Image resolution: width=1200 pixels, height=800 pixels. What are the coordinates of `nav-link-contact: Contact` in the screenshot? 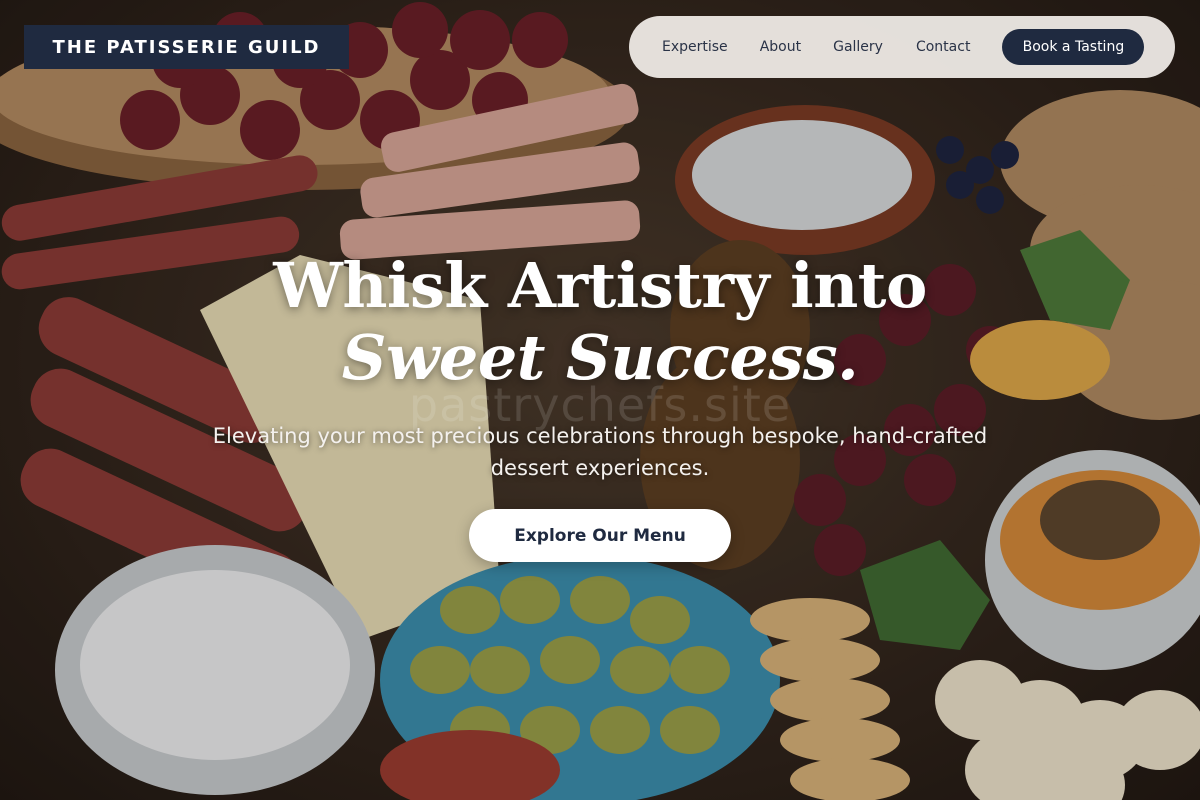 It's located at (943, 47).